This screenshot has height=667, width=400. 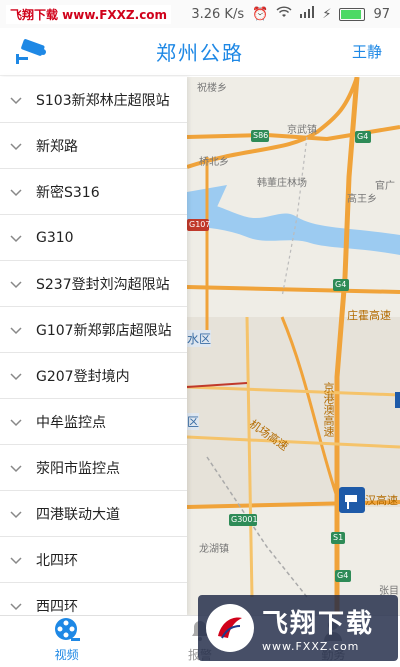 I want to click on map-label: 韩董庄林场, so click(x=282, y=183).